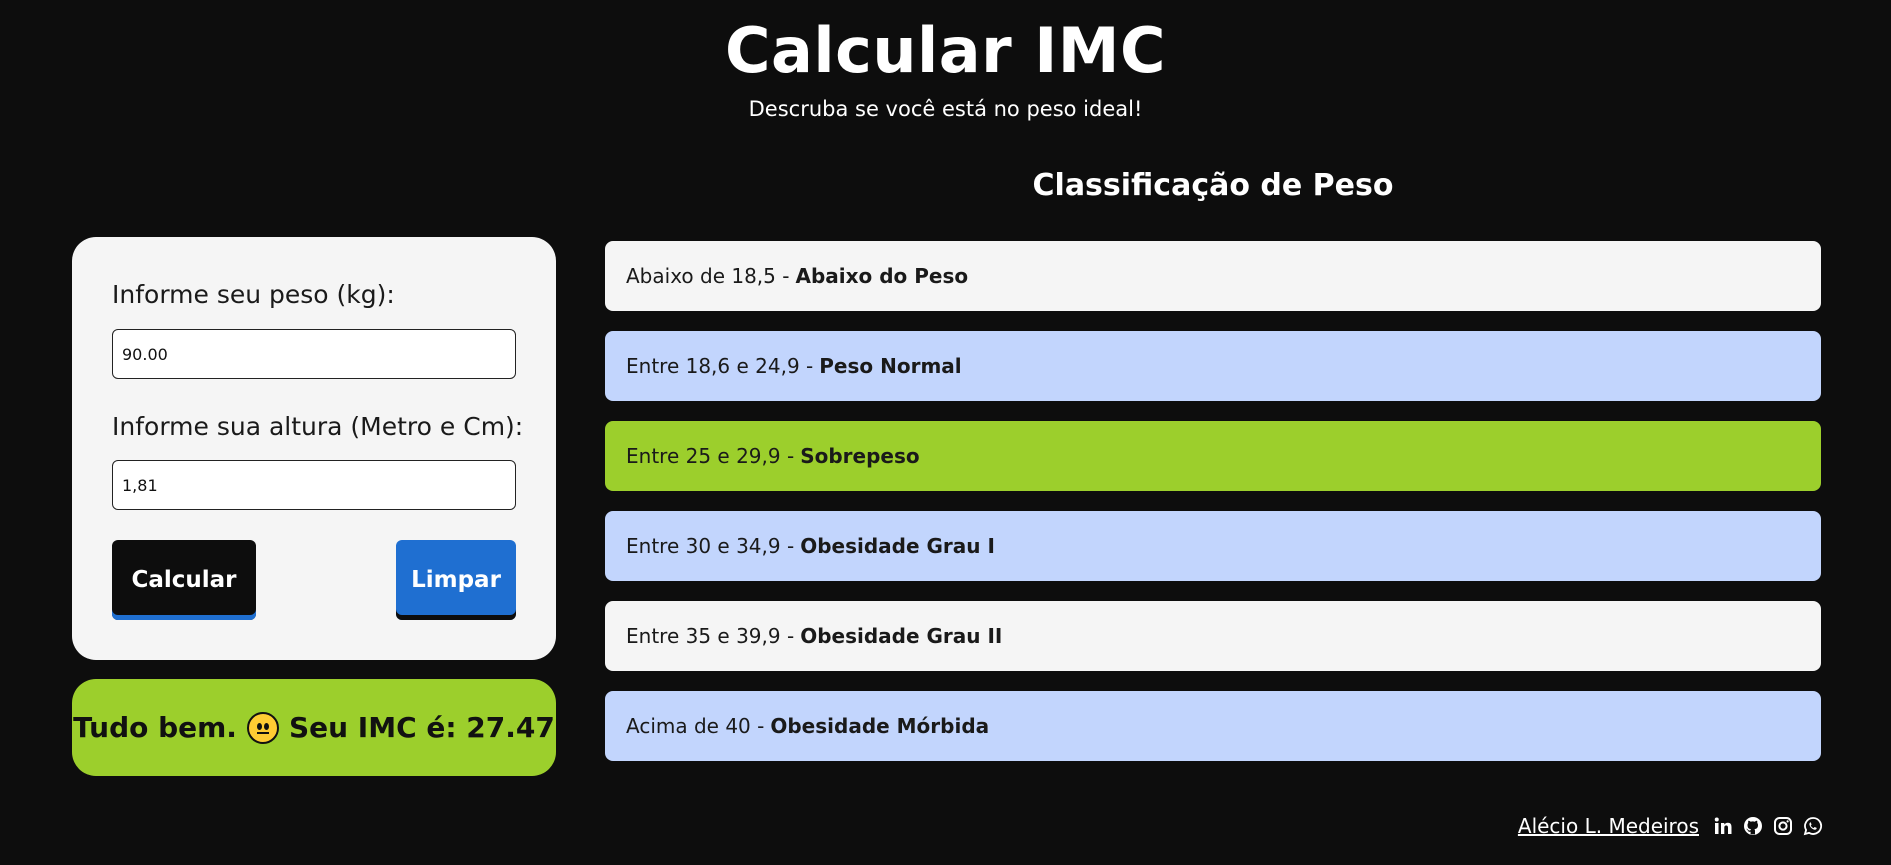 This screenshot has width=1891, height=865. Describe the element at coordinates (155, 727) in the screenshot. I see `result-prefix: Tudo bem.` at that location.